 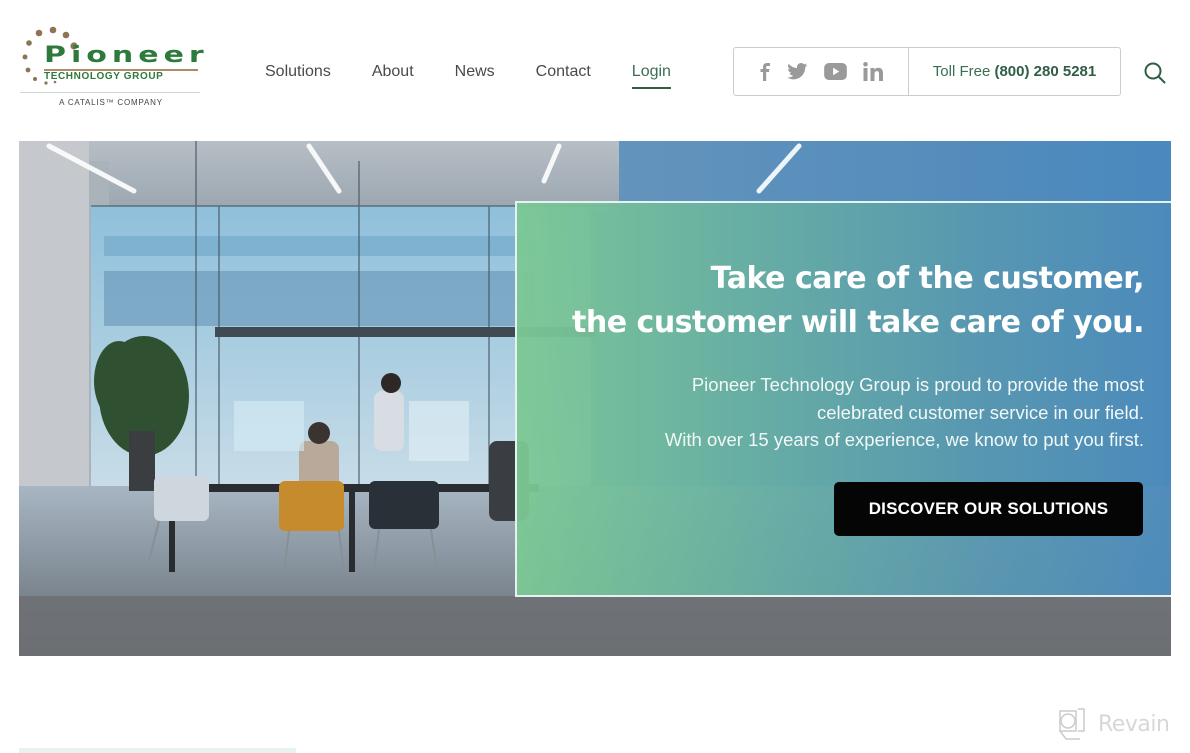 I want to click on revain-label: Revain, so click(x=1134, y=724).